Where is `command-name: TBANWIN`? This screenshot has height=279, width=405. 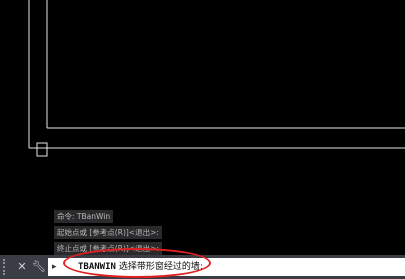
command-name: TBANWIN is located at coordinates (97, 267).